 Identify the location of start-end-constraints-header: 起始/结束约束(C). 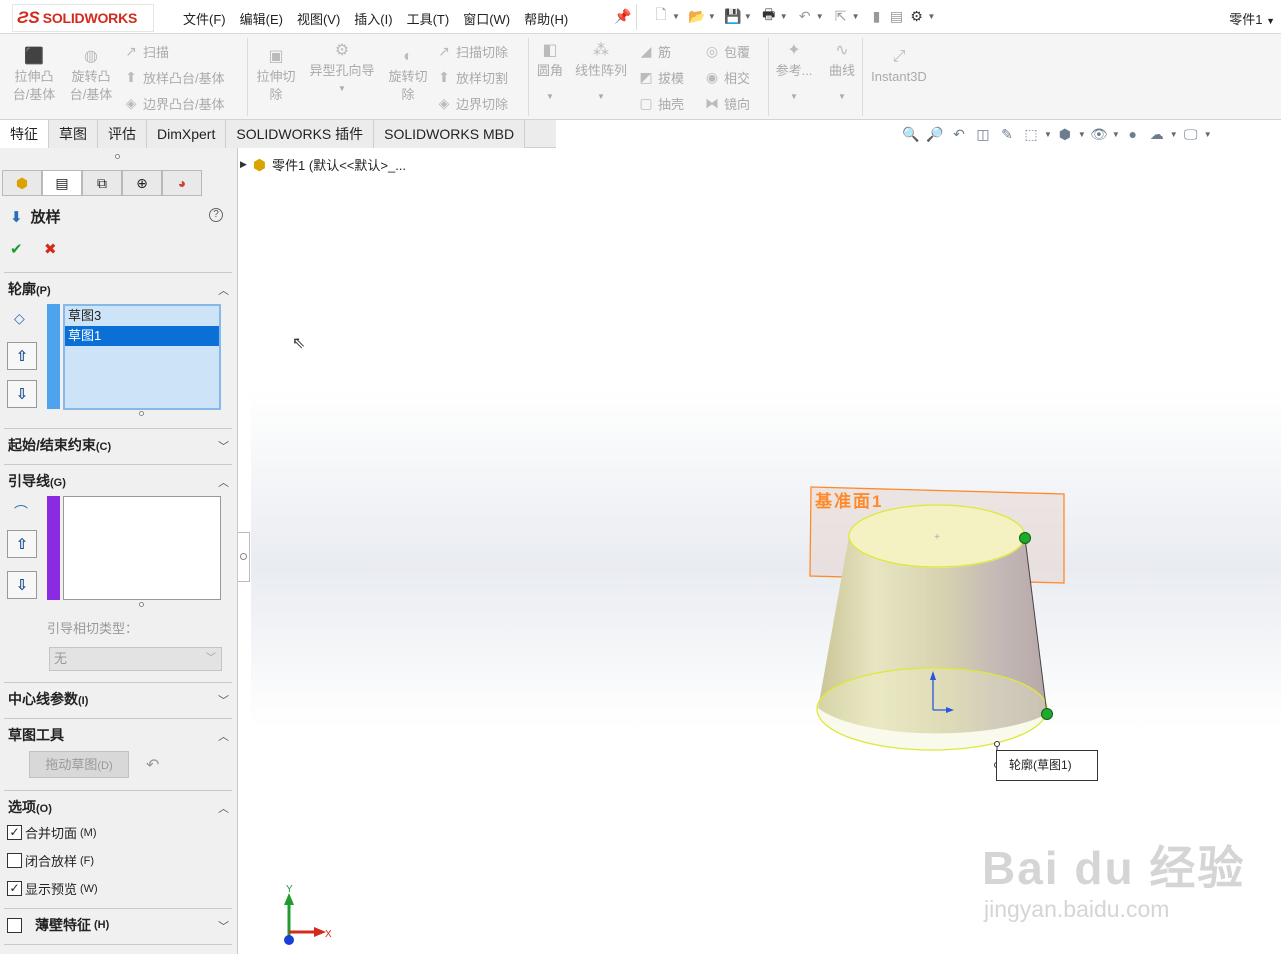
(59, 445).